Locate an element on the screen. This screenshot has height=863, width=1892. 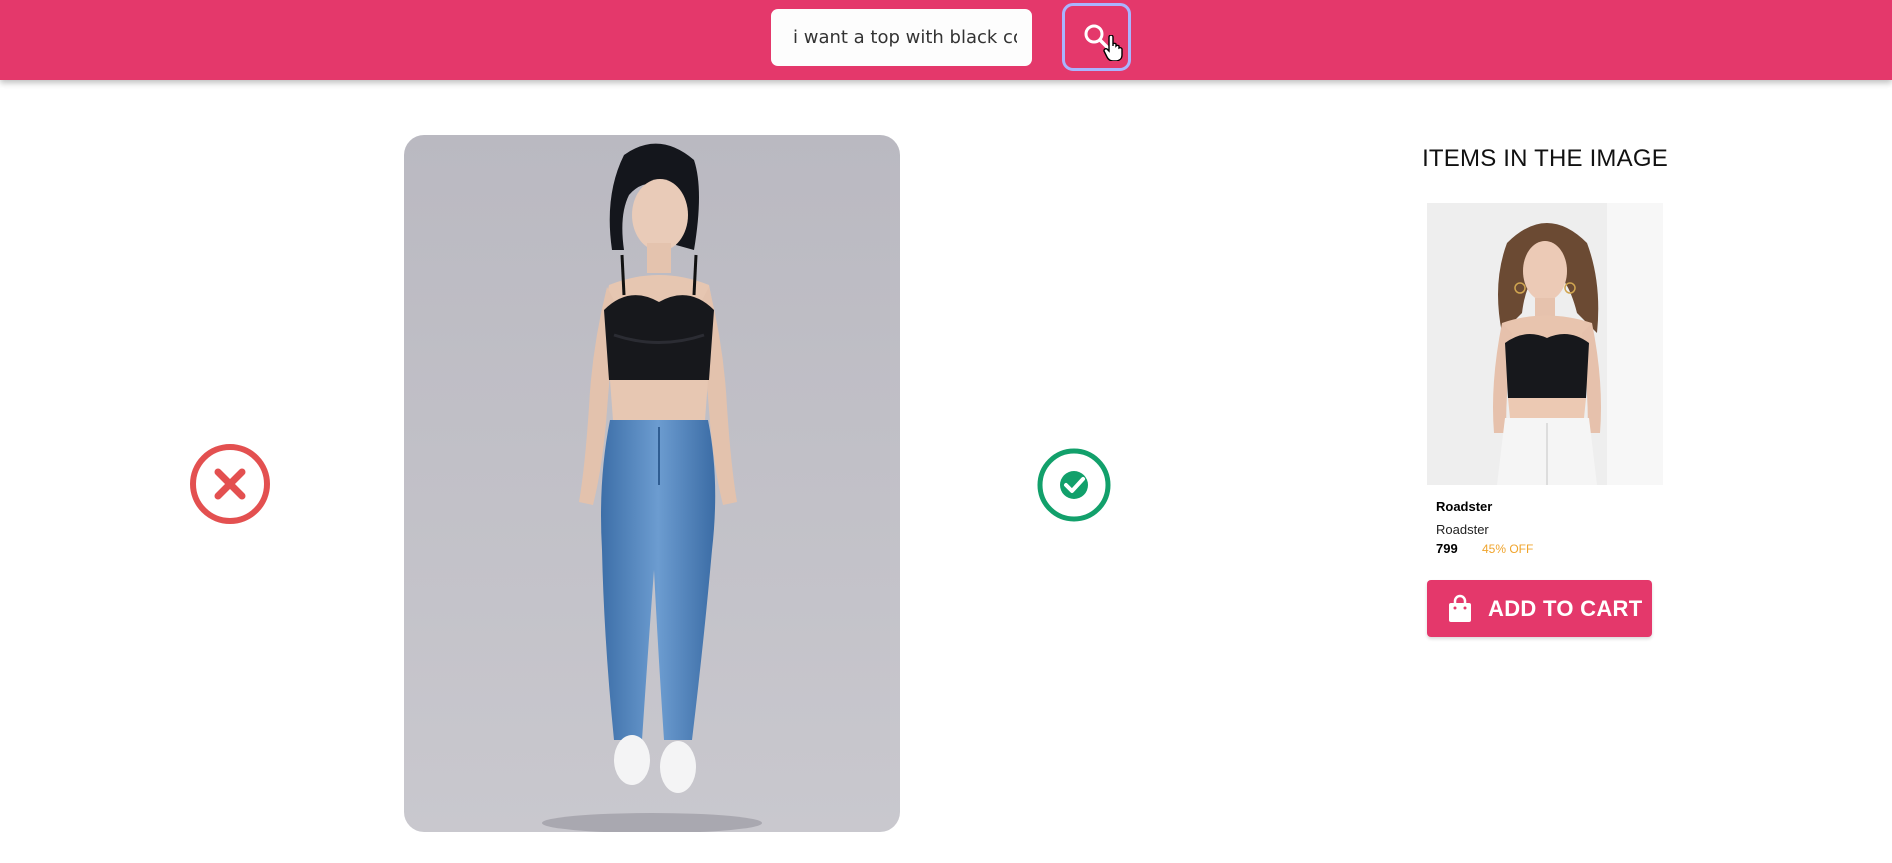
product-brand: Roadster is located at coordinates (1464, 506).